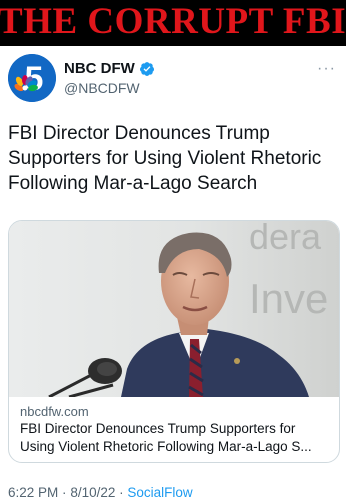 The image size is (346, 500). What do you see at coordinates (99, 68) in the screenshot?
I see `account-name: NBC DFW` at bounding box center [99, 68].